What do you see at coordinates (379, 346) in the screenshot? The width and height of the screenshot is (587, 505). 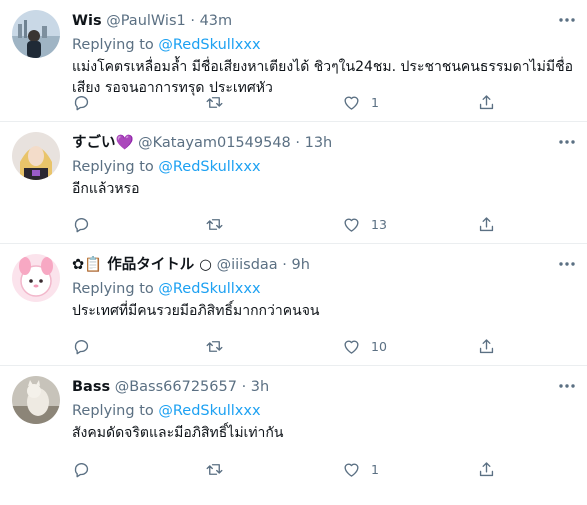 I see `like-count: 10` at bounding box center [379, 346].